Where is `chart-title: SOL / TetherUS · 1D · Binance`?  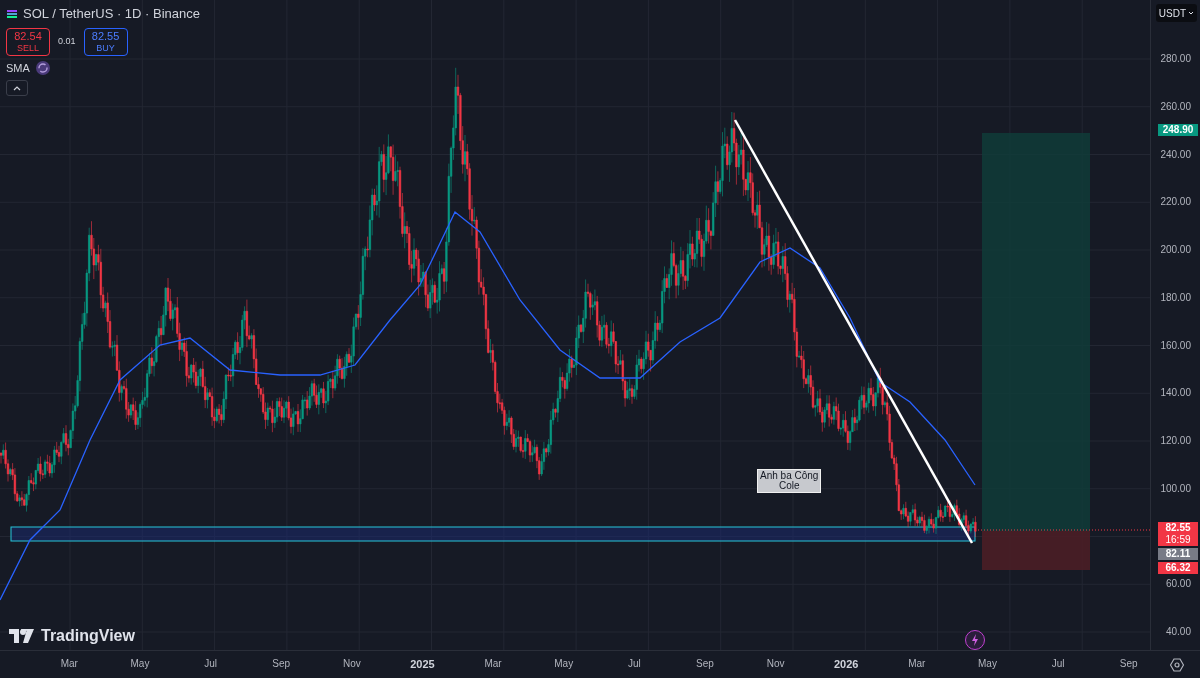
chart-title: SOL / TetherUS · 1D · Binance is located at coordinates (112, 14).